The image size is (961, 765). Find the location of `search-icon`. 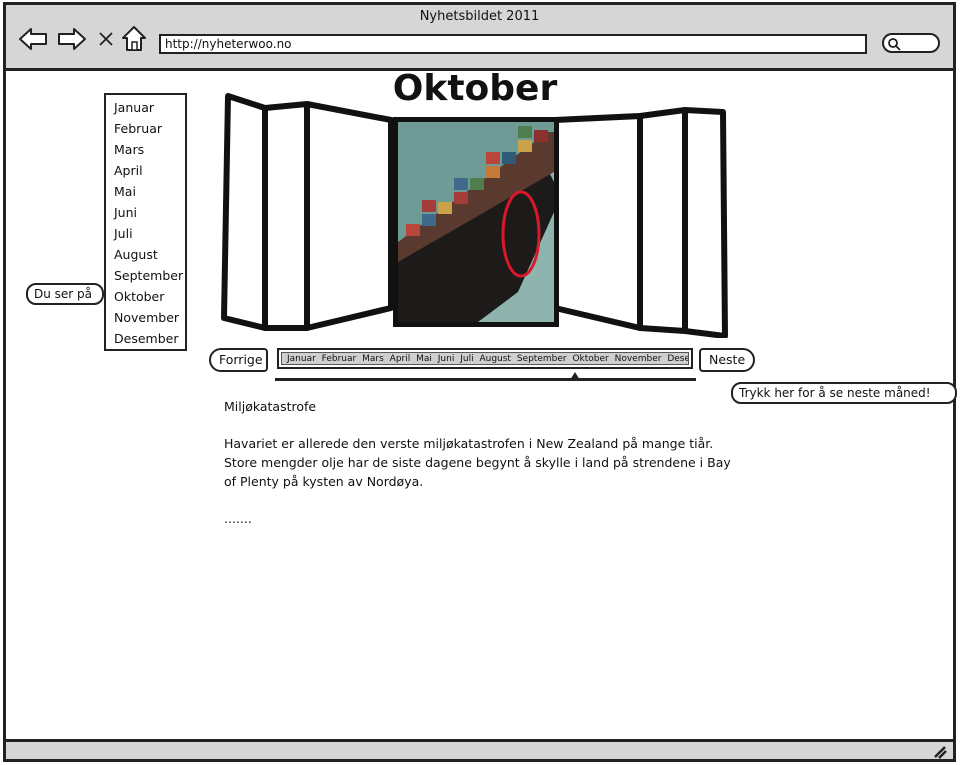

search-icon is located at coordinates (894, 44).